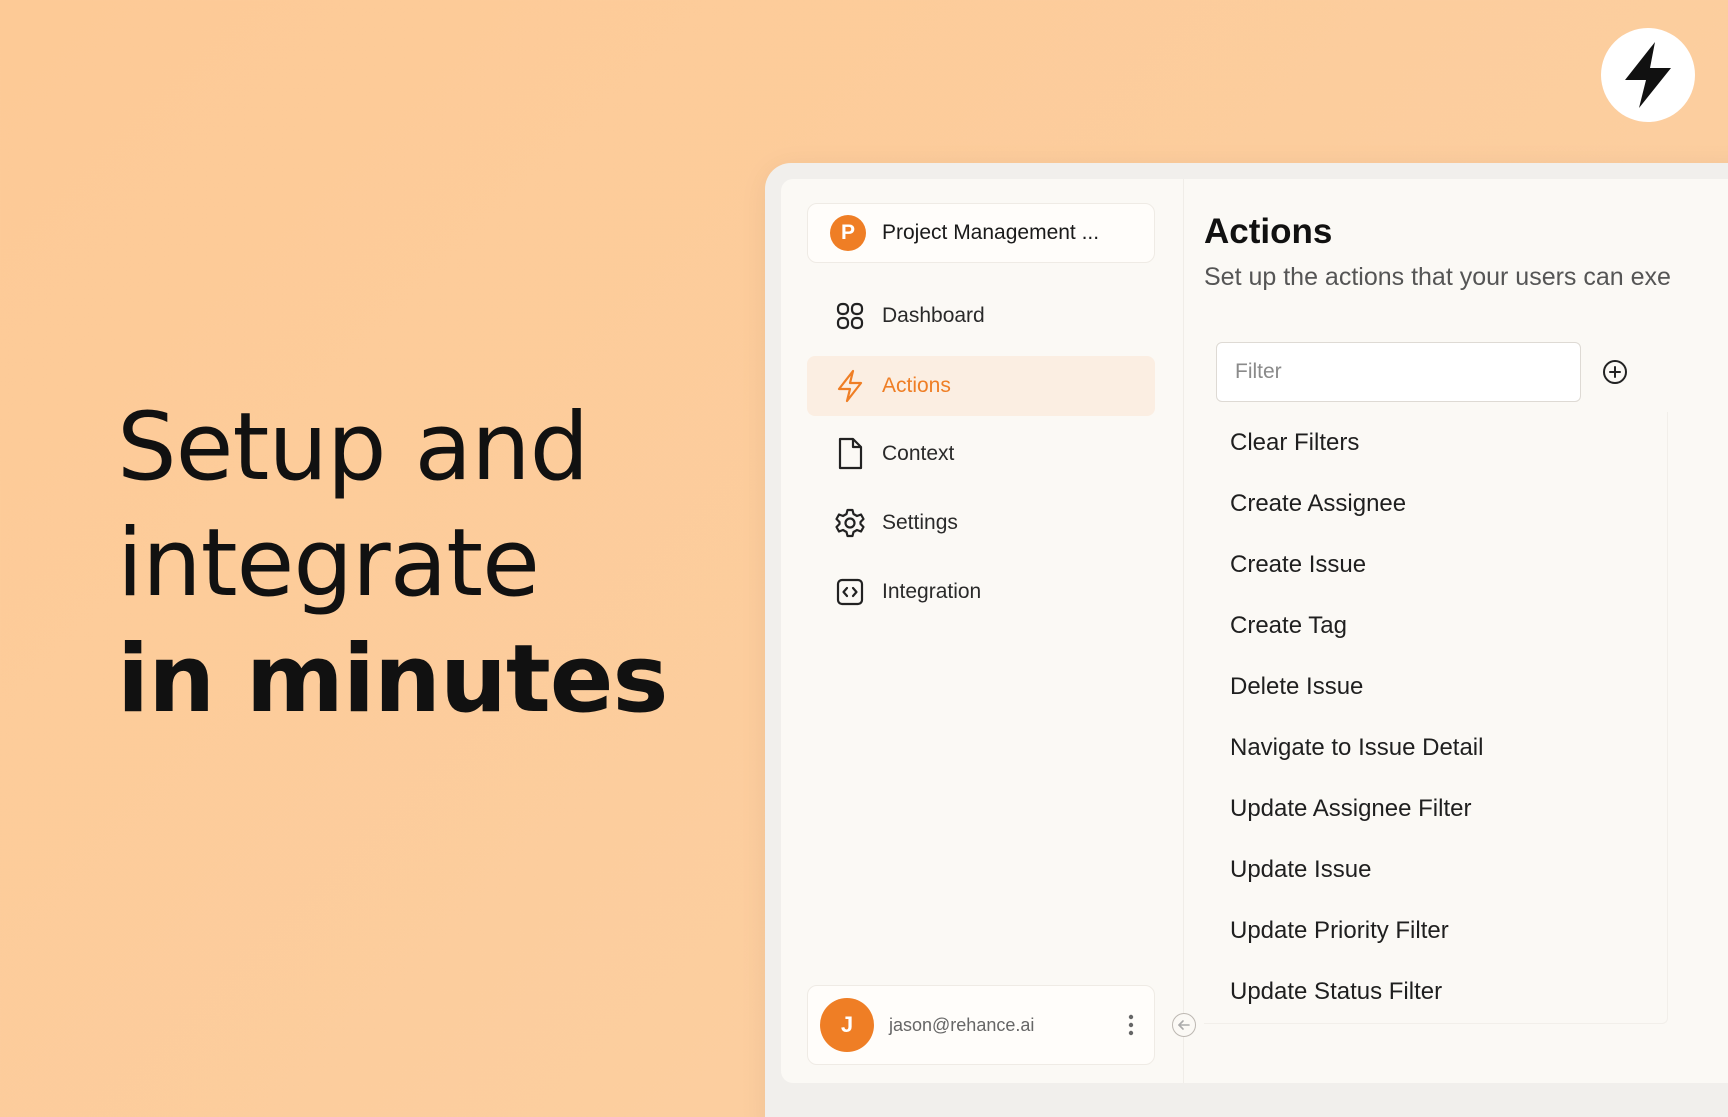  What do you see at coordinates (1398, 372) in the screenshot?
I see `filter-input` at bounding box center [1398, 372].